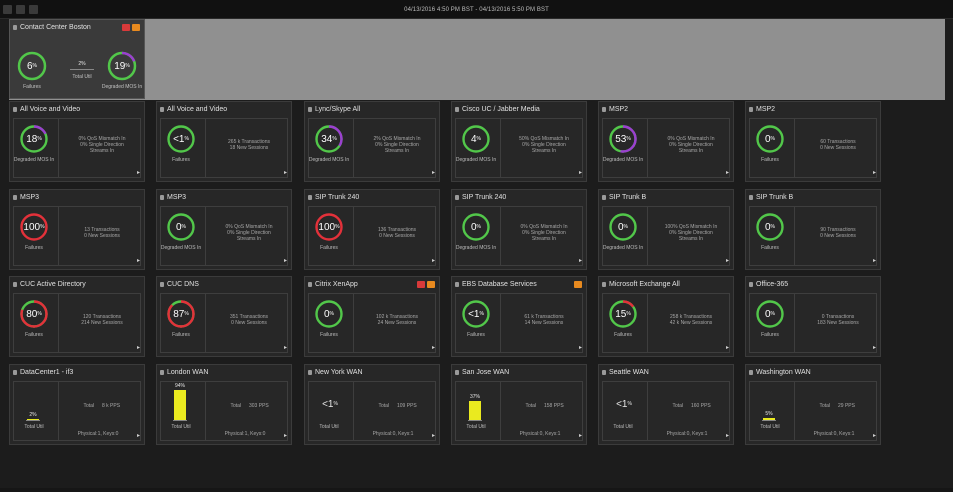 This screenshot has width=953, height=492. What do you see at coordinates (181, 314) in the screenshot?
I see `metric-gauge: 87%` at bounding box center [181, 314].